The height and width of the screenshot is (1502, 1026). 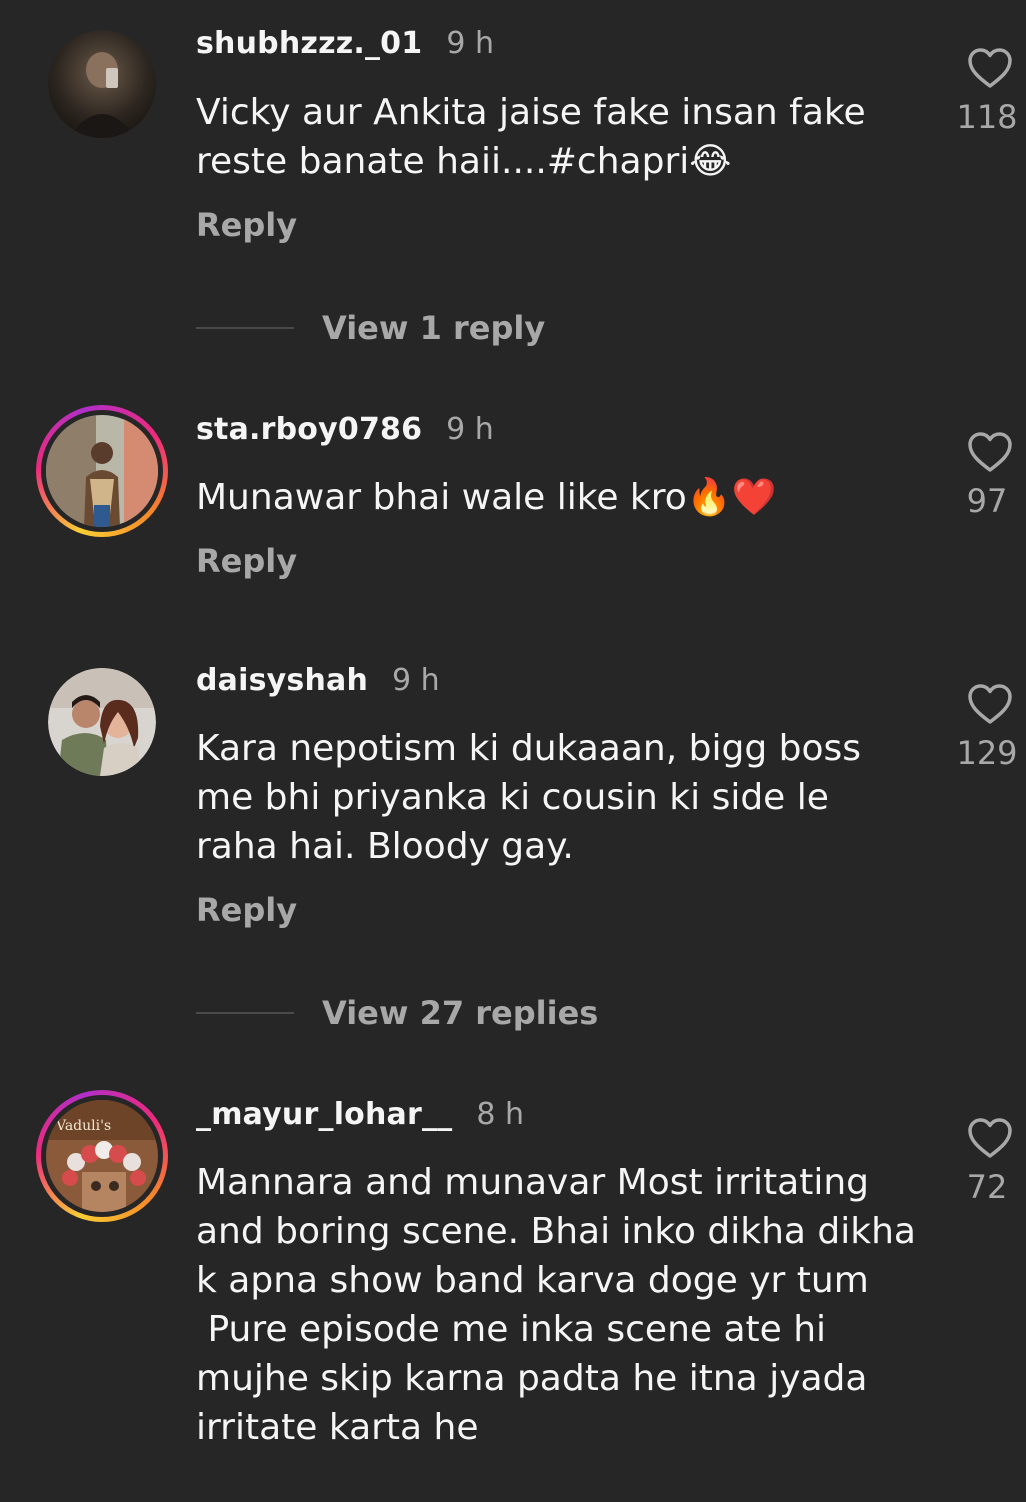 I want to click on username: _mayur_lohar__, so click(x=324, y=1114).